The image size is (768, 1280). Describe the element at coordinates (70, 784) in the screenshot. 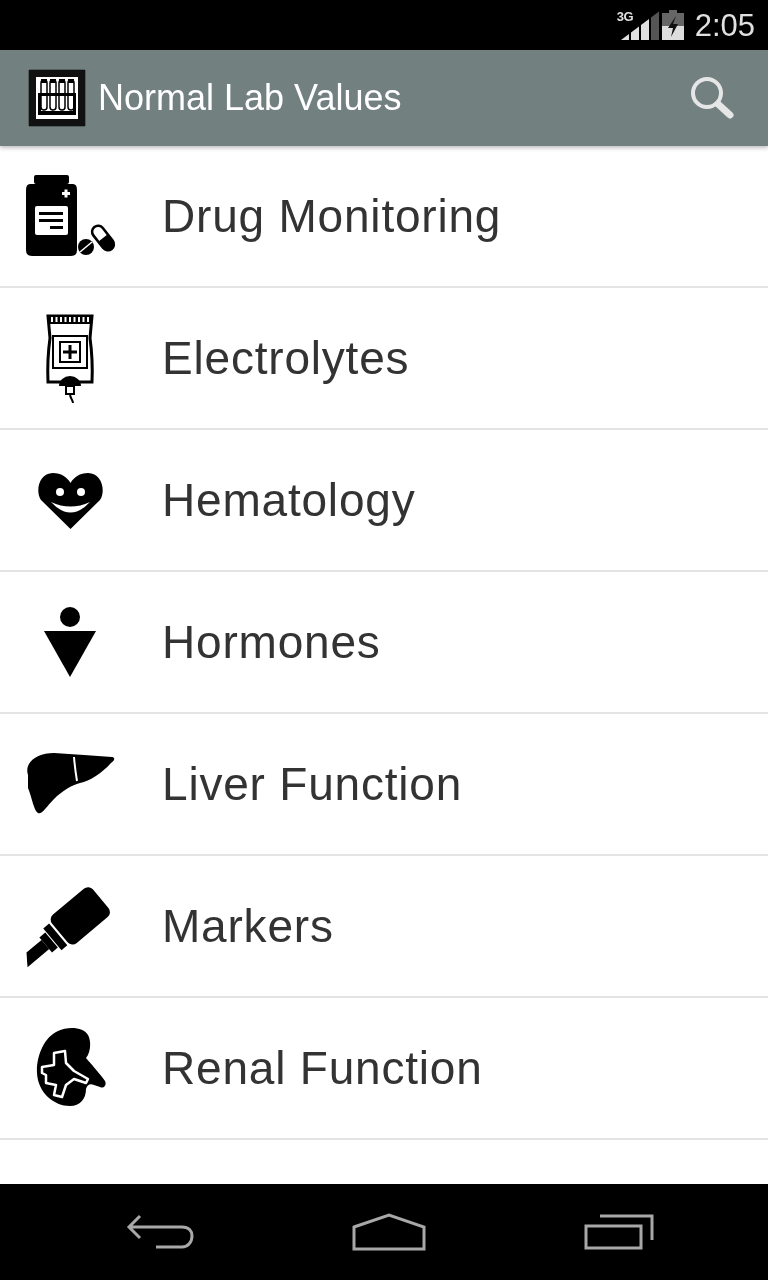

I see `liver-icon` at that location.